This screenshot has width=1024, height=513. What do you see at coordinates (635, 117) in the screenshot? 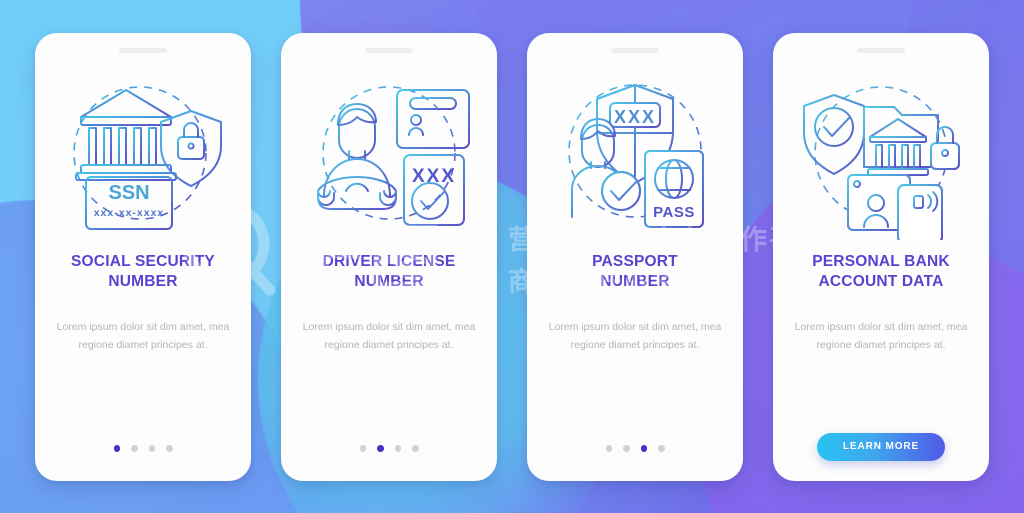
I see `passport-shield-masked: XXX` at bounding box center [635, 117].